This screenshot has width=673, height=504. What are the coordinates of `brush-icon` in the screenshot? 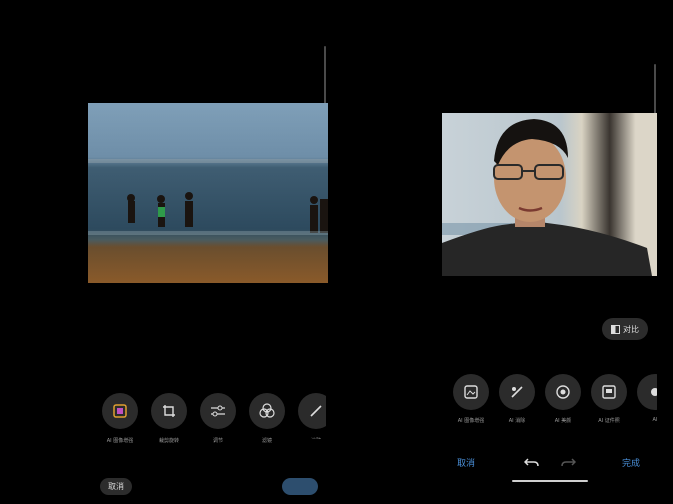 It's located at (316, 411).